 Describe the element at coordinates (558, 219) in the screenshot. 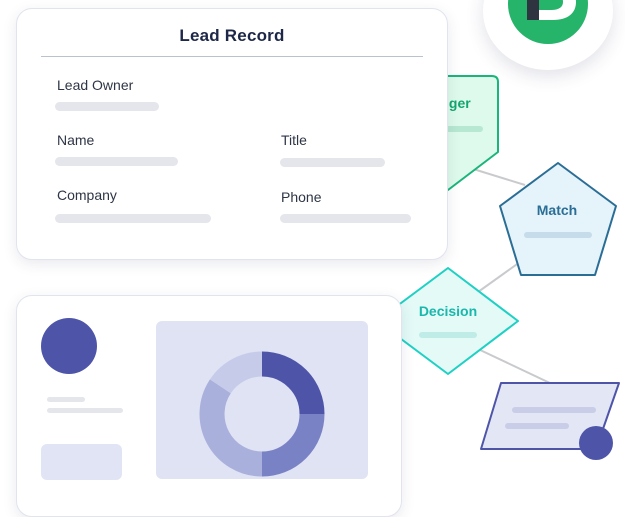

I see `match-node: Match` at that location.